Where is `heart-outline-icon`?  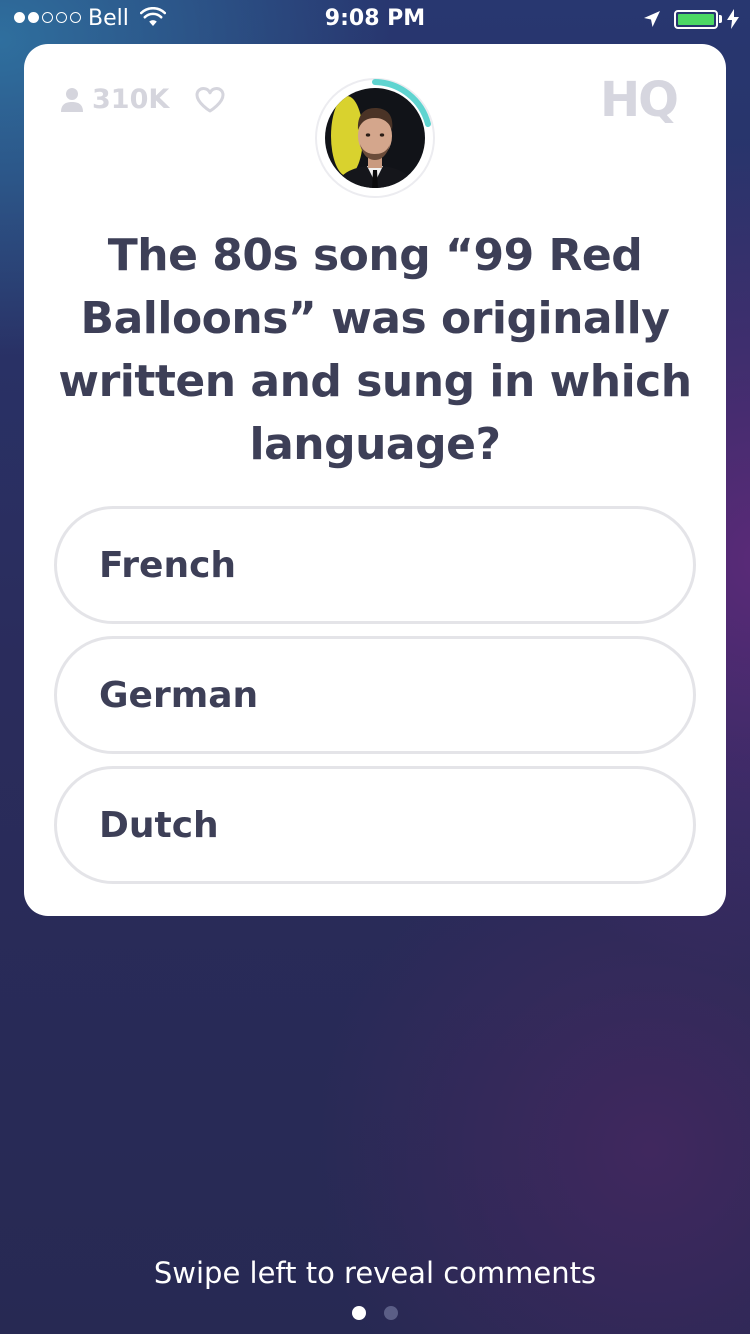
heart-outline-icon is located at coordinates (210, 100).